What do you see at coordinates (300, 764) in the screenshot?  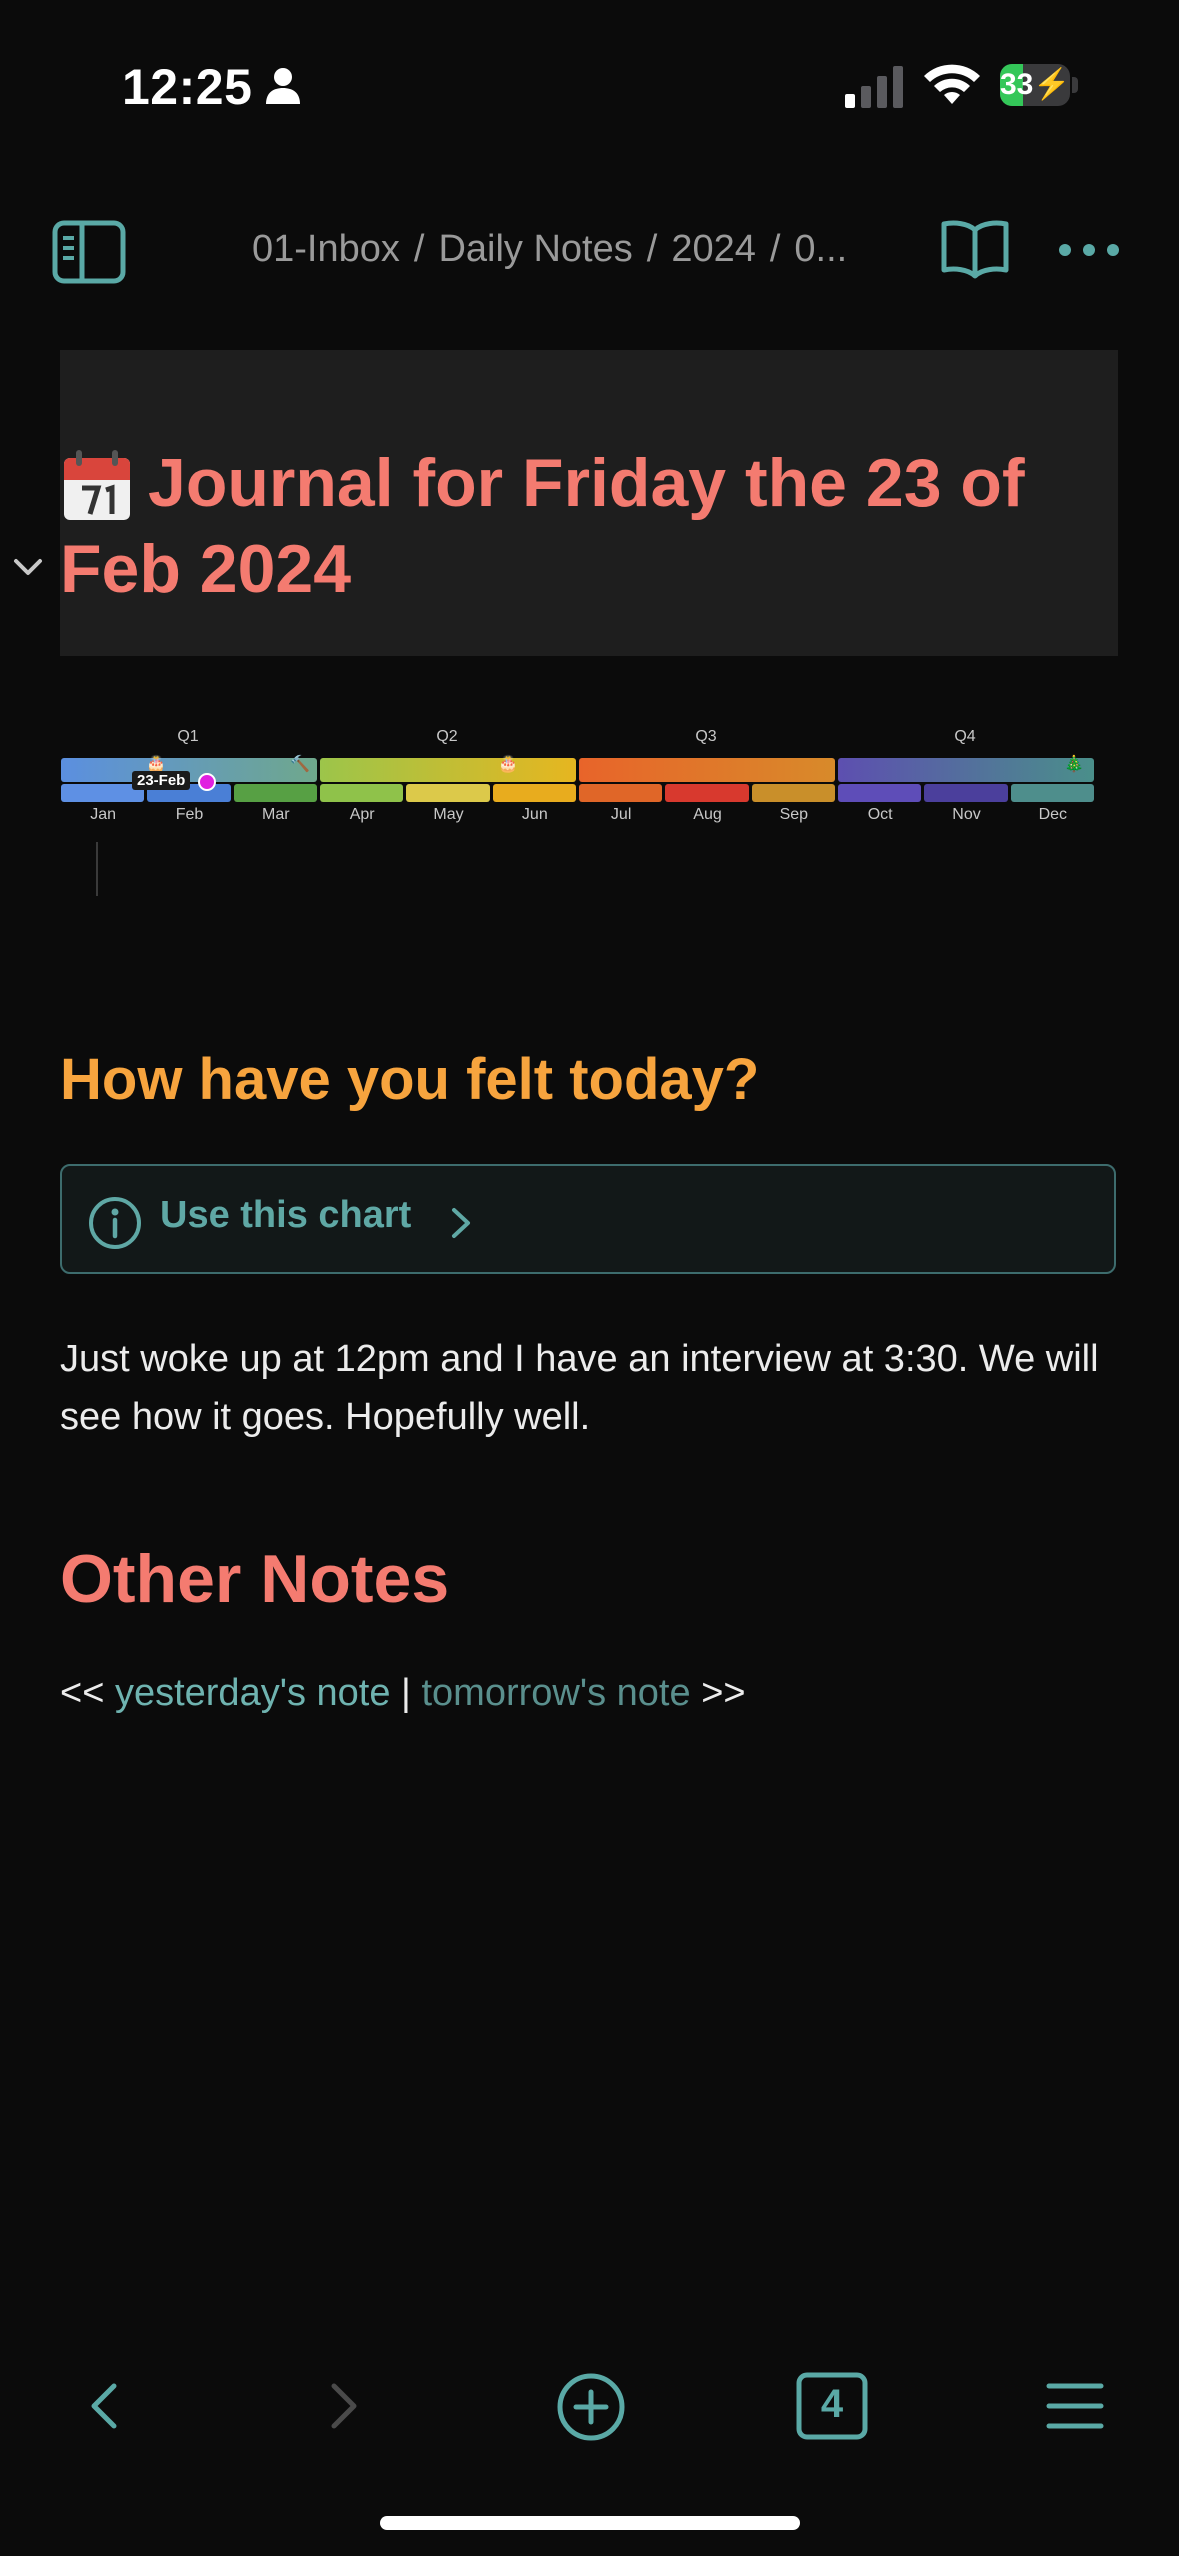 I see `hammer-icon: 🔨` at bounding box center [300, 764].